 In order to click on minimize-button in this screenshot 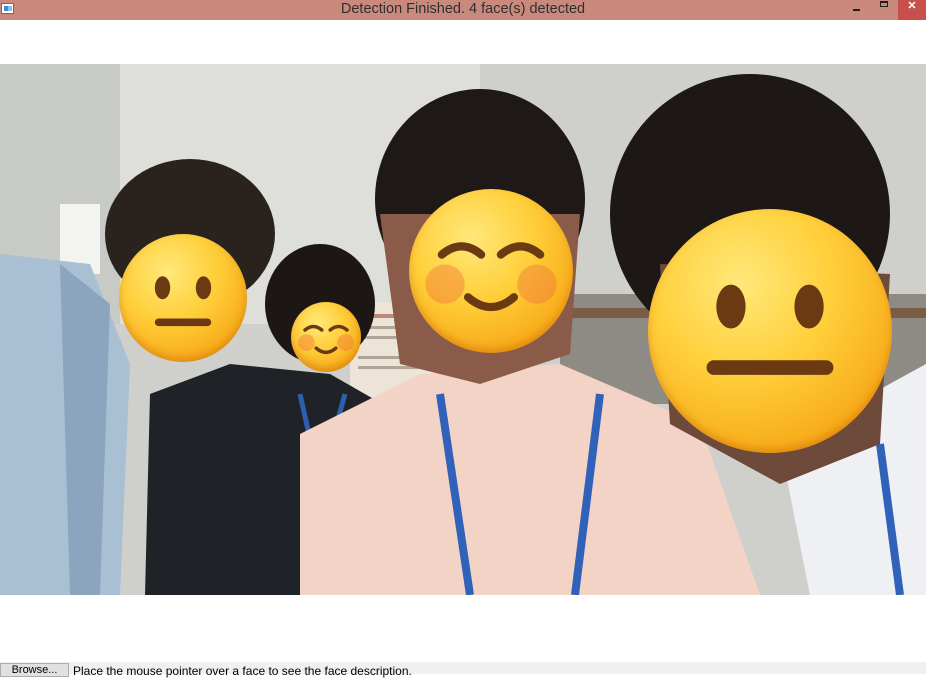, I will do `click(856, 10)`.